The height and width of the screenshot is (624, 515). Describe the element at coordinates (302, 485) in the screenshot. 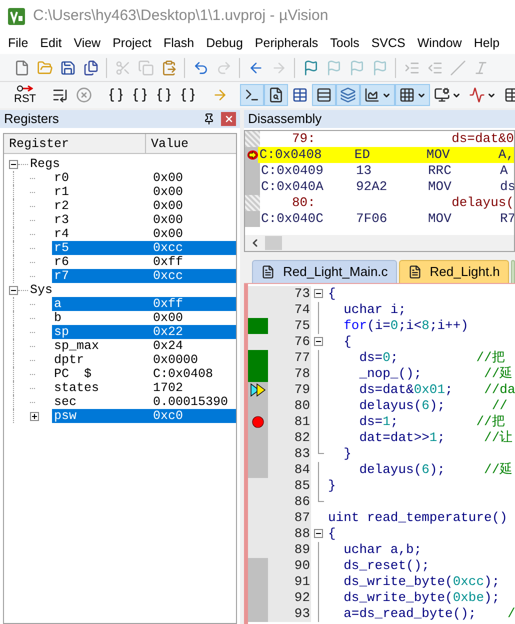

I see `line-number: 85` at that location.